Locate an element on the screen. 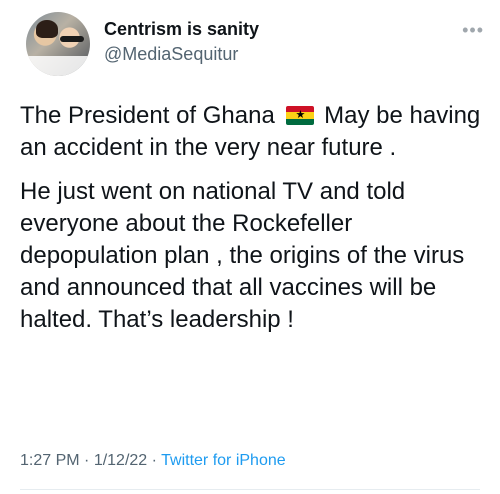  avatar-sunglasses is located at coordinates (72, 39).